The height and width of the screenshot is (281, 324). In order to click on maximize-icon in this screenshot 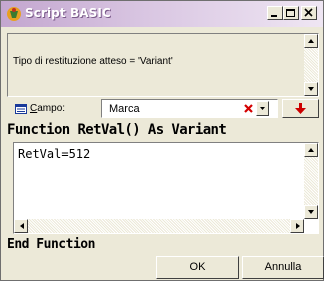, I will do `click(290, 13)`.